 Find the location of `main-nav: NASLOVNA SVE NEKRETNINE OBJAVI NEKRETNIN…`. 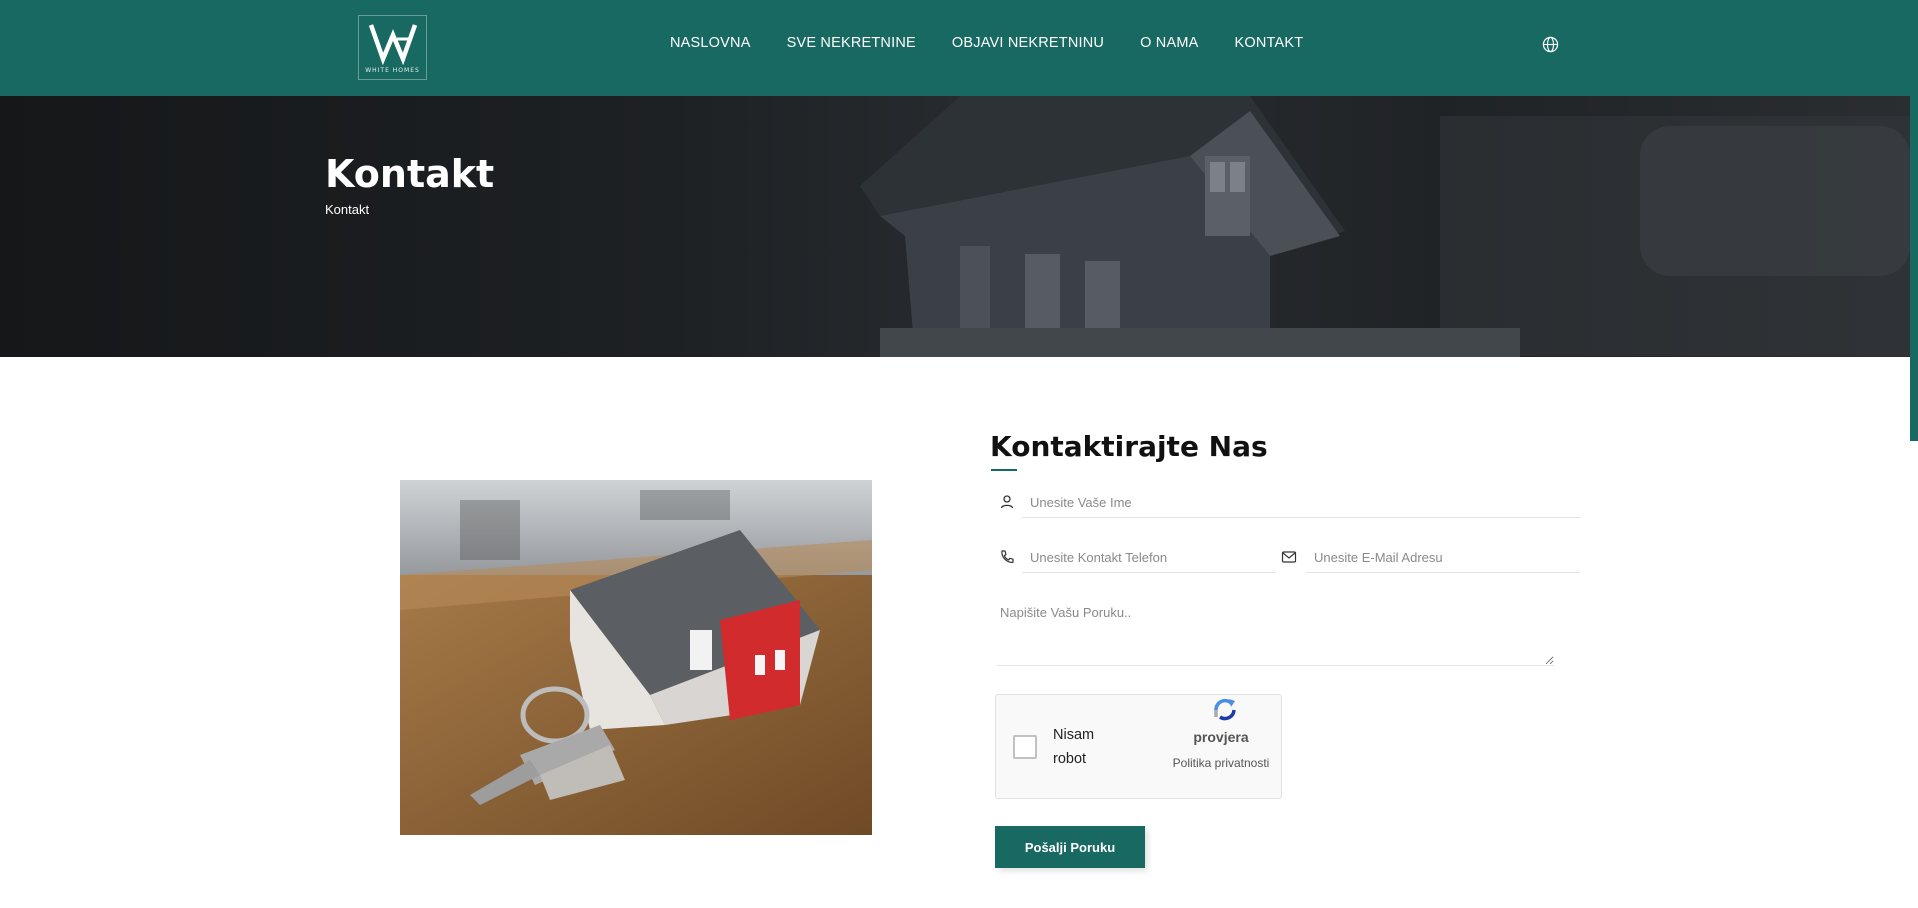

main-nav: NASLOVNA SVE NEKRETNINE OBJAVI NEKRETNIN… is located at coordinates (986, 43).